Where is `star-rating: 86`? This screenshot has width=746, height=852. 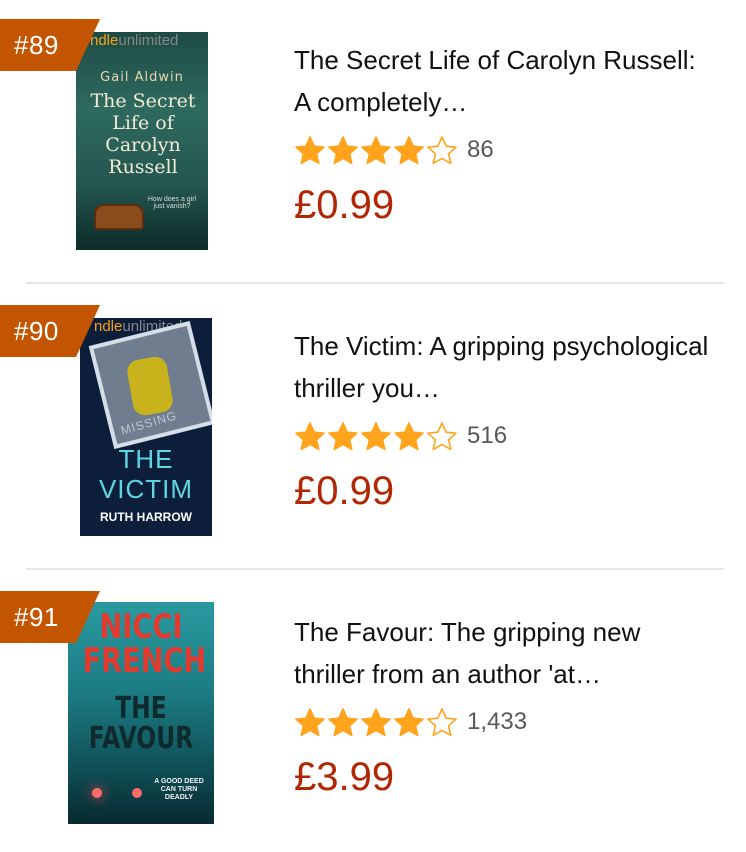
star-rating: 86 is located at coordinates (394, 150).